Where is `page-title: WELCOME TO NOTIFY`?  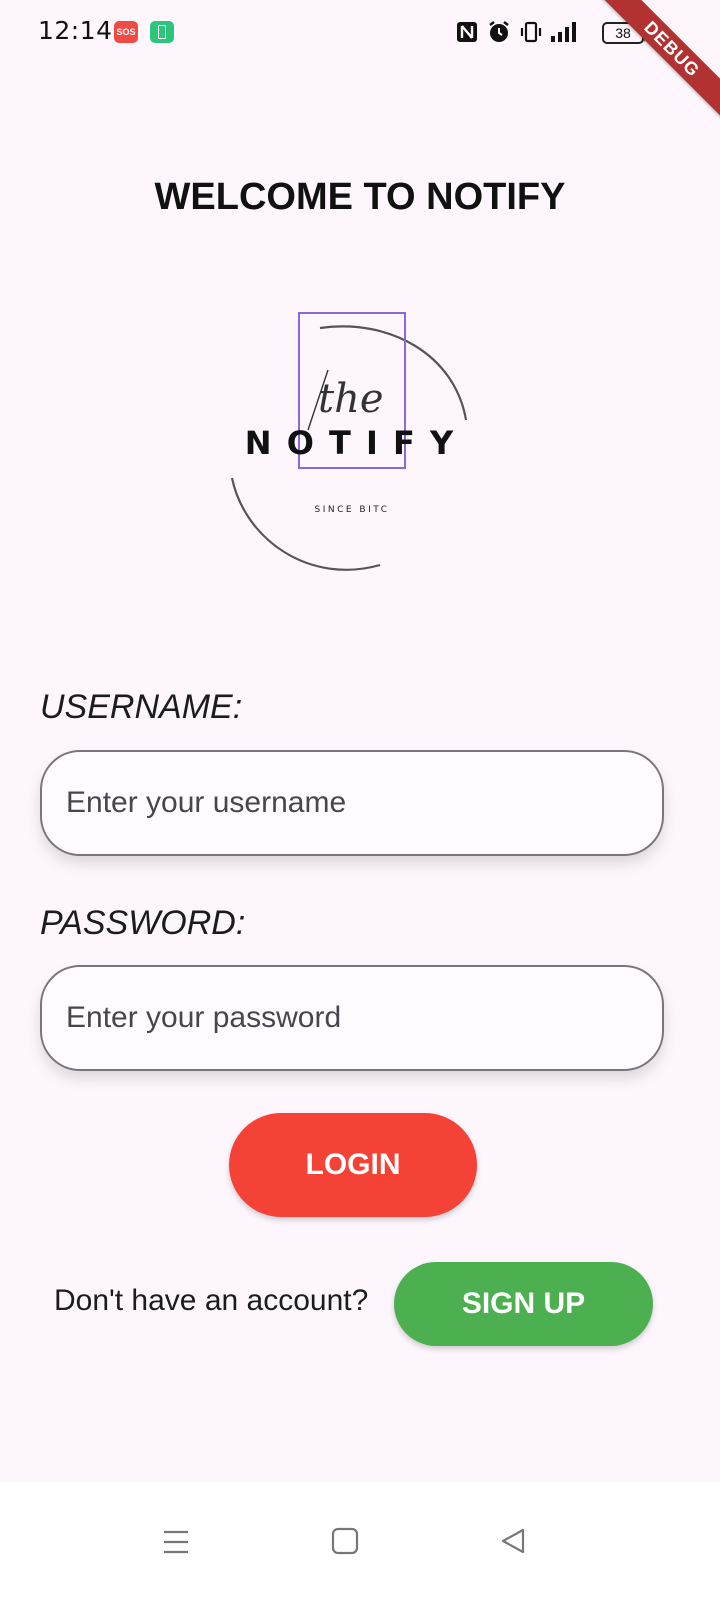
page-title: WELCOME TO NOTIFY is located at coordinates (360, 197).